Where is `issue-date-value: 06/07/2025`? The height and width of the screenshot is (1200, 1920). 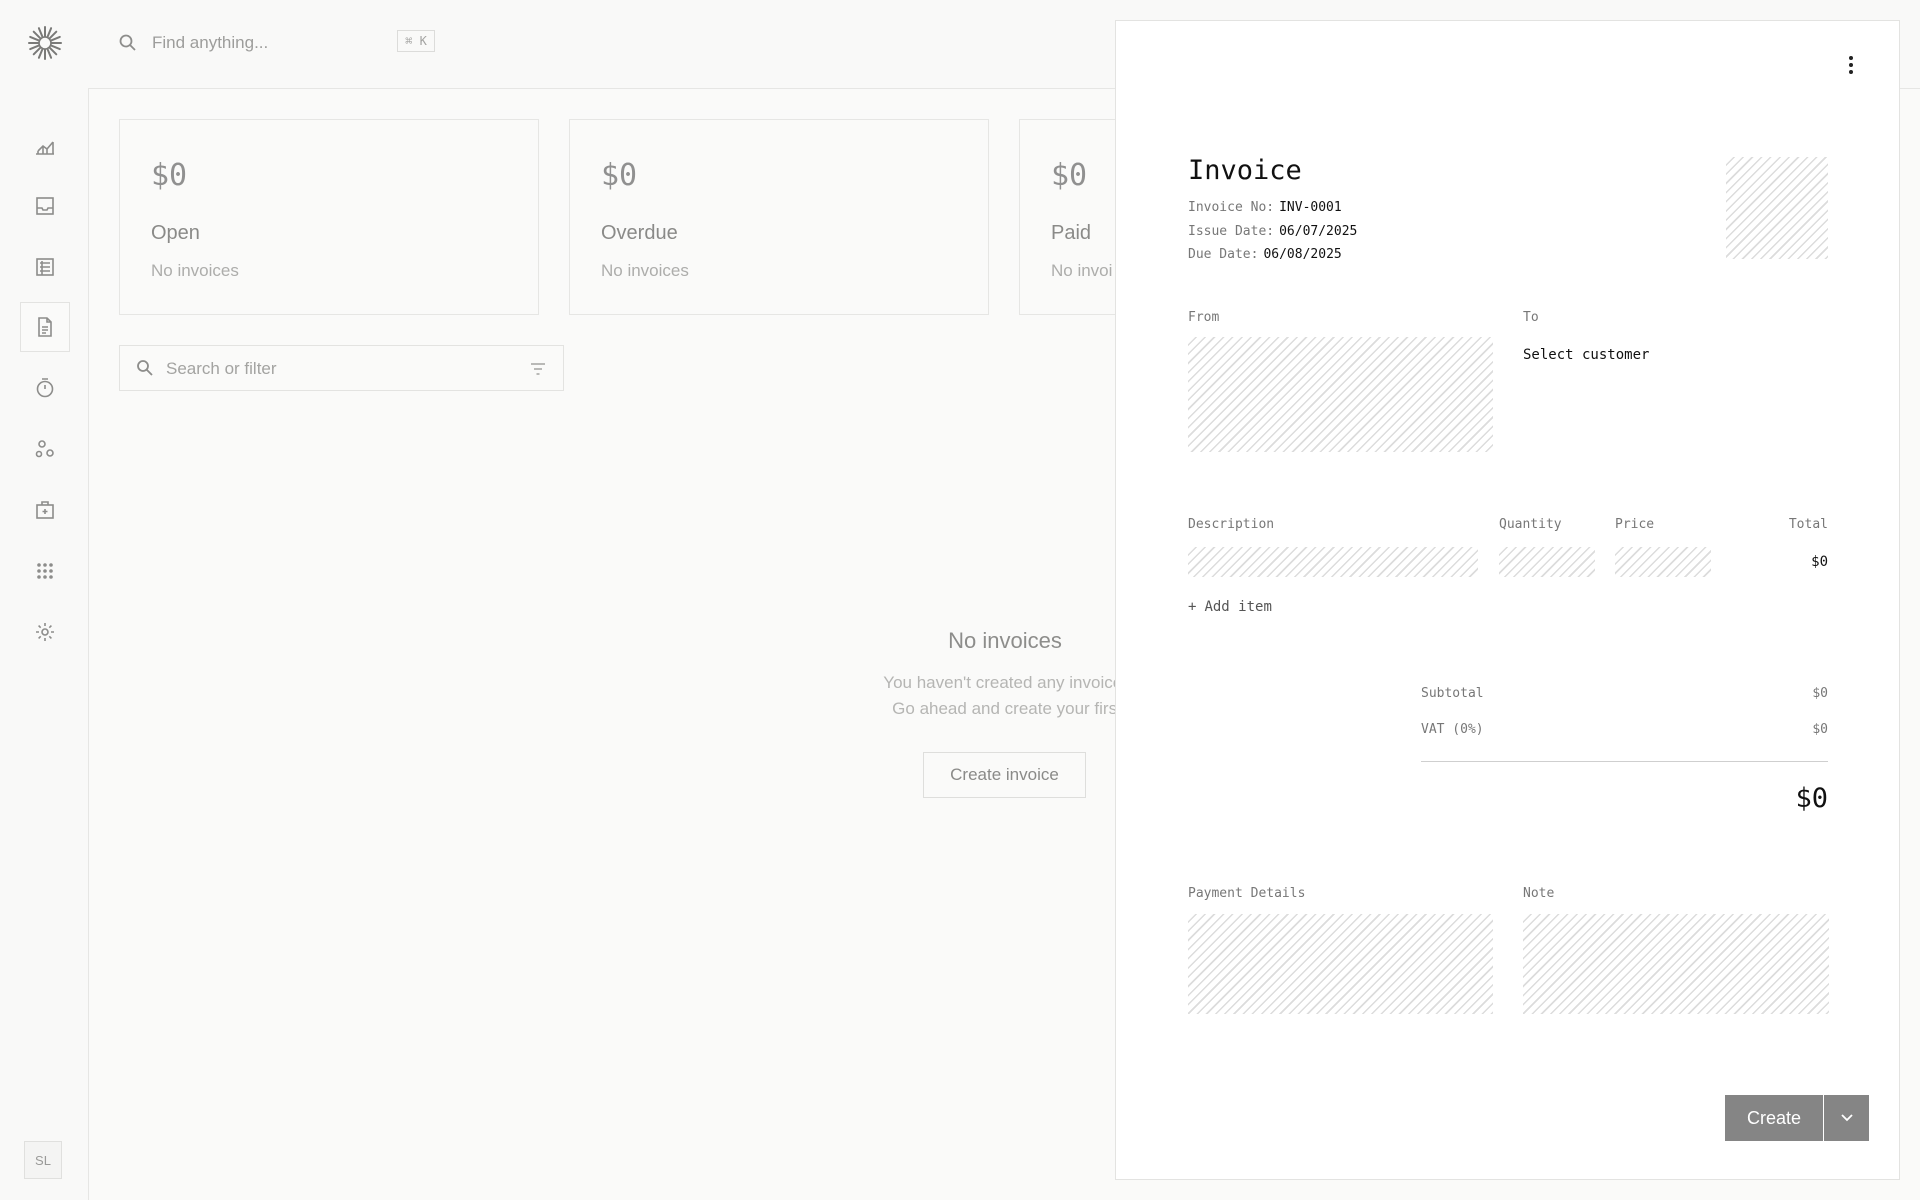
issue-date-value: 06/07/2025 is located at coordinates (1318, 231).